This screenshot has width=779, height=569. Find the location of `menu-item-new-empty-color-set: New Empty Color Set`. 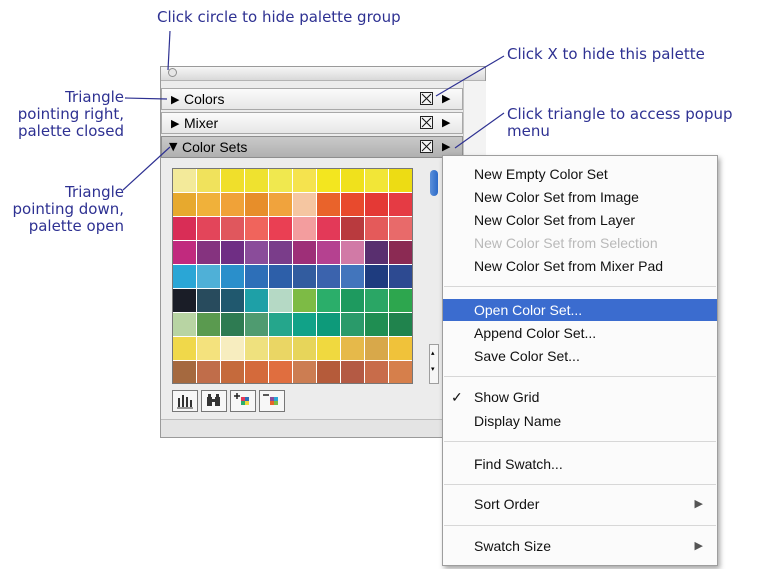

menu-item-new-empty-color-set: New Empty Color Set is located at coordinates (580, 174).